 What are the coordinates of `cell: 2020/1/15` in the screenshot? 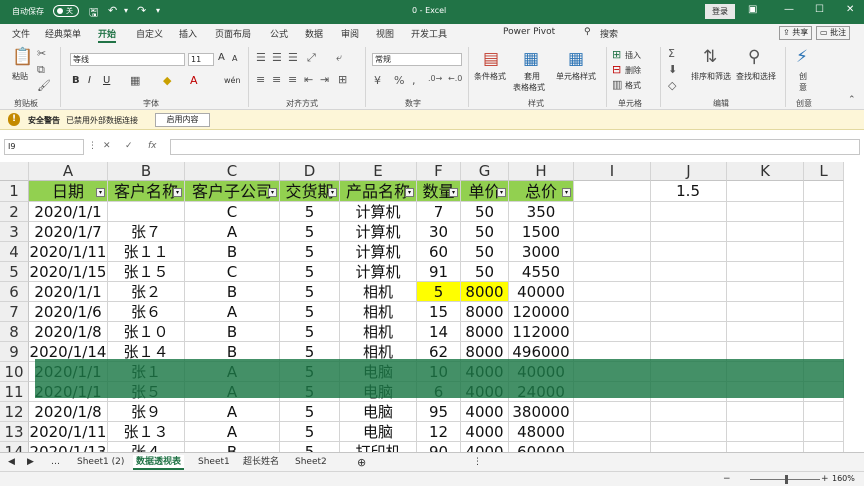 It's located at (68, 272).